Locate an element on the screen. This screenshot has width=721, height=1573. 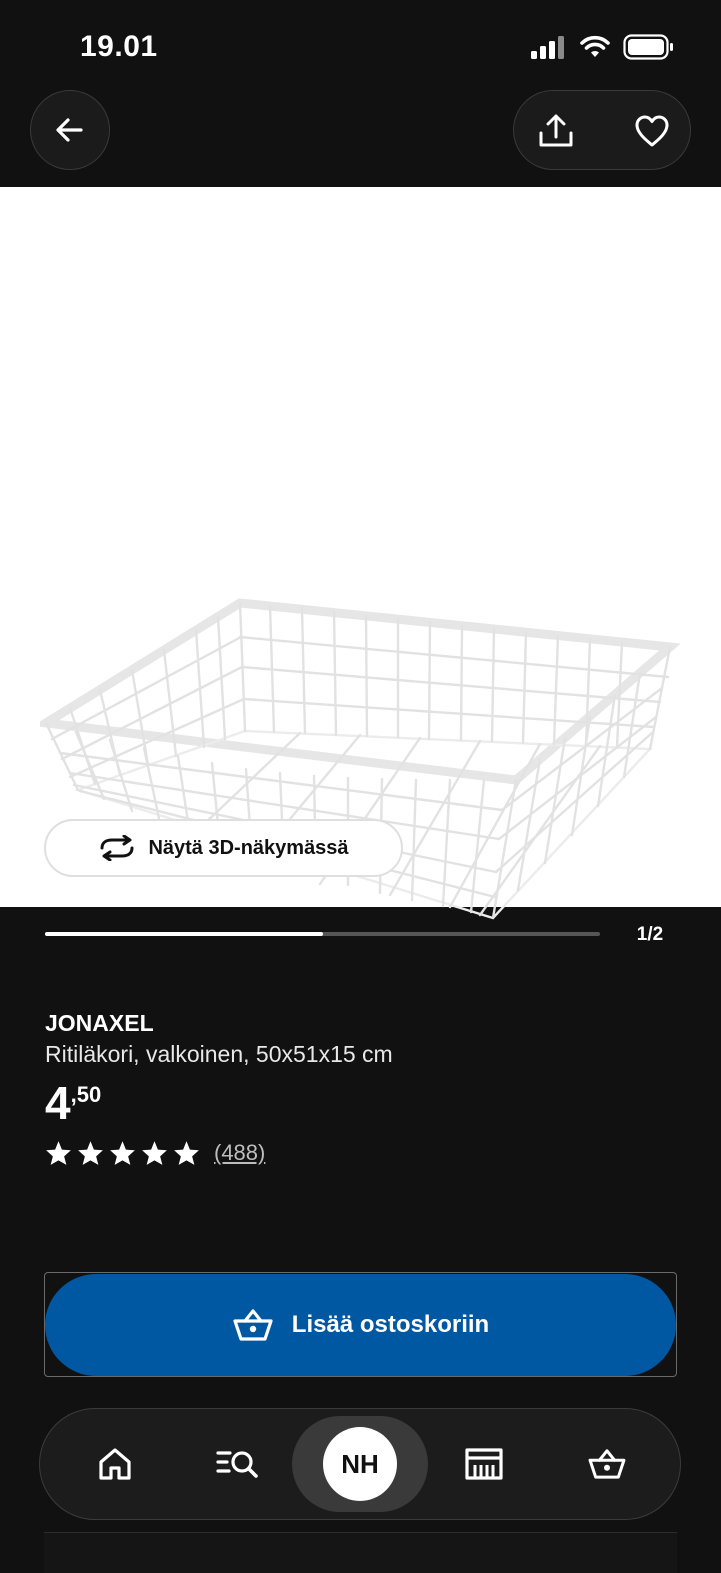
nav-home is located at coordinates (115, 1464).